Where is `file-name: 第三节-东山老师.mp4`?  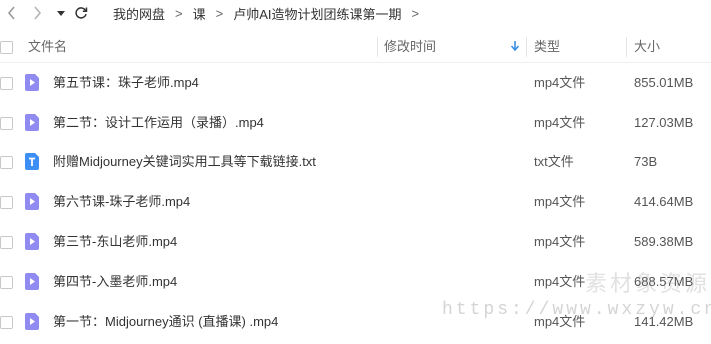 file-name: 第三节-东山老师.mp4 is located at coordinates (115, 242).